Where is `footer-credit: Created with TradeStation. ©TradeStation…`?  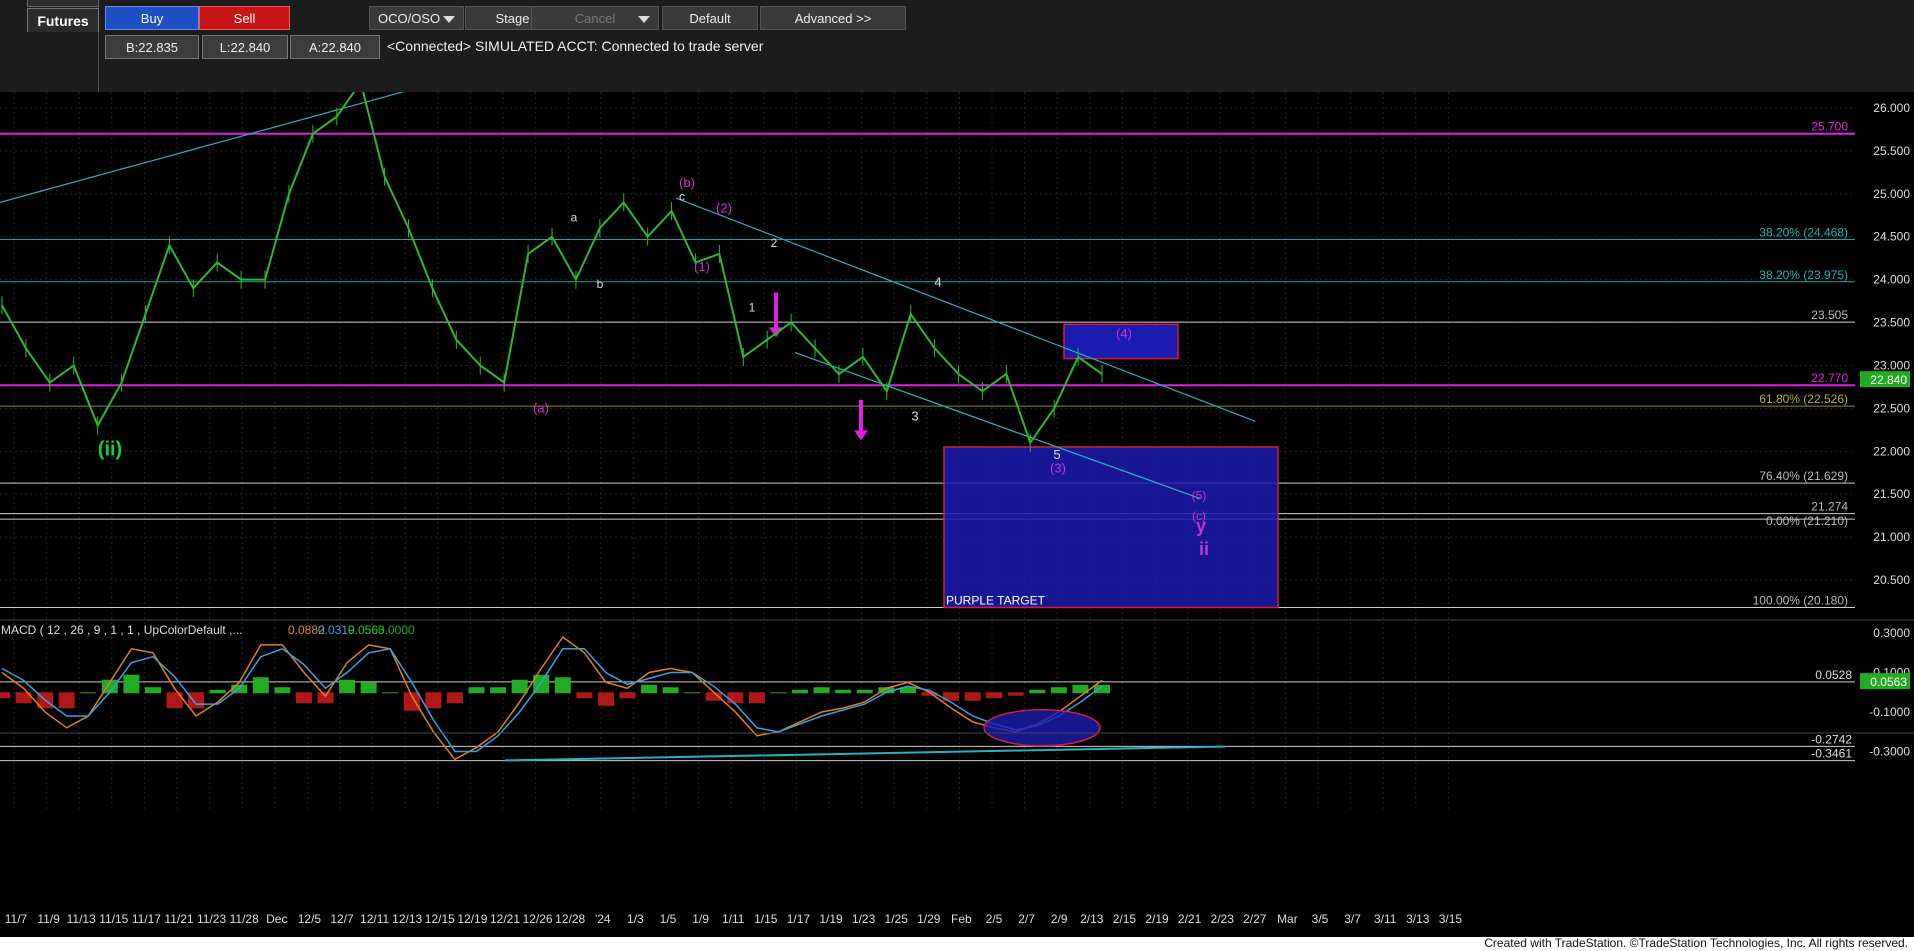
footer-credit: Created with TradeStation. ©TradeStation… is located at coordinates (1696, 943).